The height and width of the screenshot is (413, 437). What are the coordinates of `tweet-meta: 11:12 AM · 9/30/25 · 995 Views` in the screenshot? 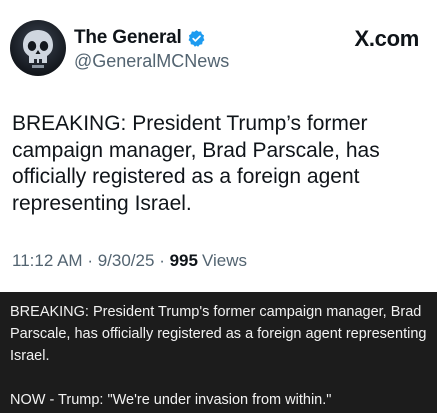 It's located at (129, 261).